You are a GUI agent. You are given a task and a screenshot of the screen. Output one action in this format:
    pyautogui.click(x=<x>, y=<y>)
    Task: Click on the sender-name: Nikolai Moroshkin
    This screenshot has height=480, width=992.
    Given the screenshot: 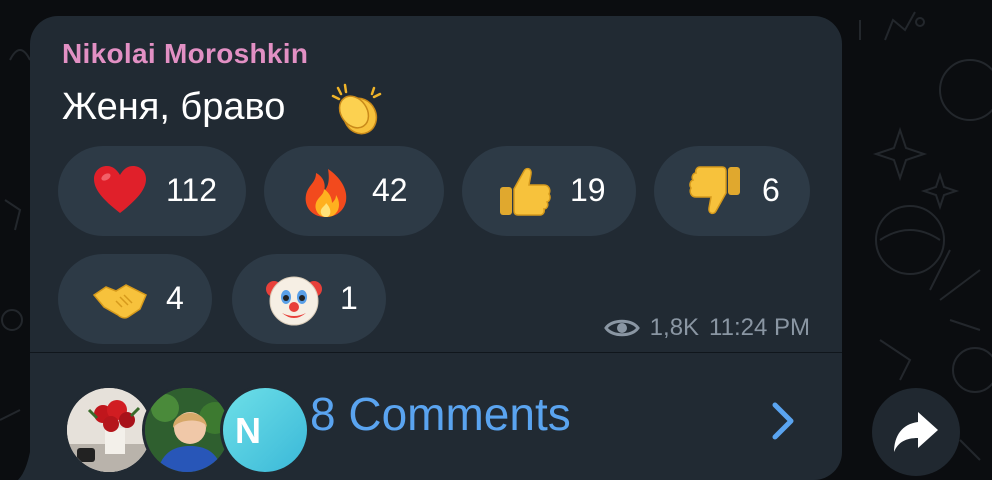 What is the action you would take?
    pyautogui.click(x=185, y=54)
    